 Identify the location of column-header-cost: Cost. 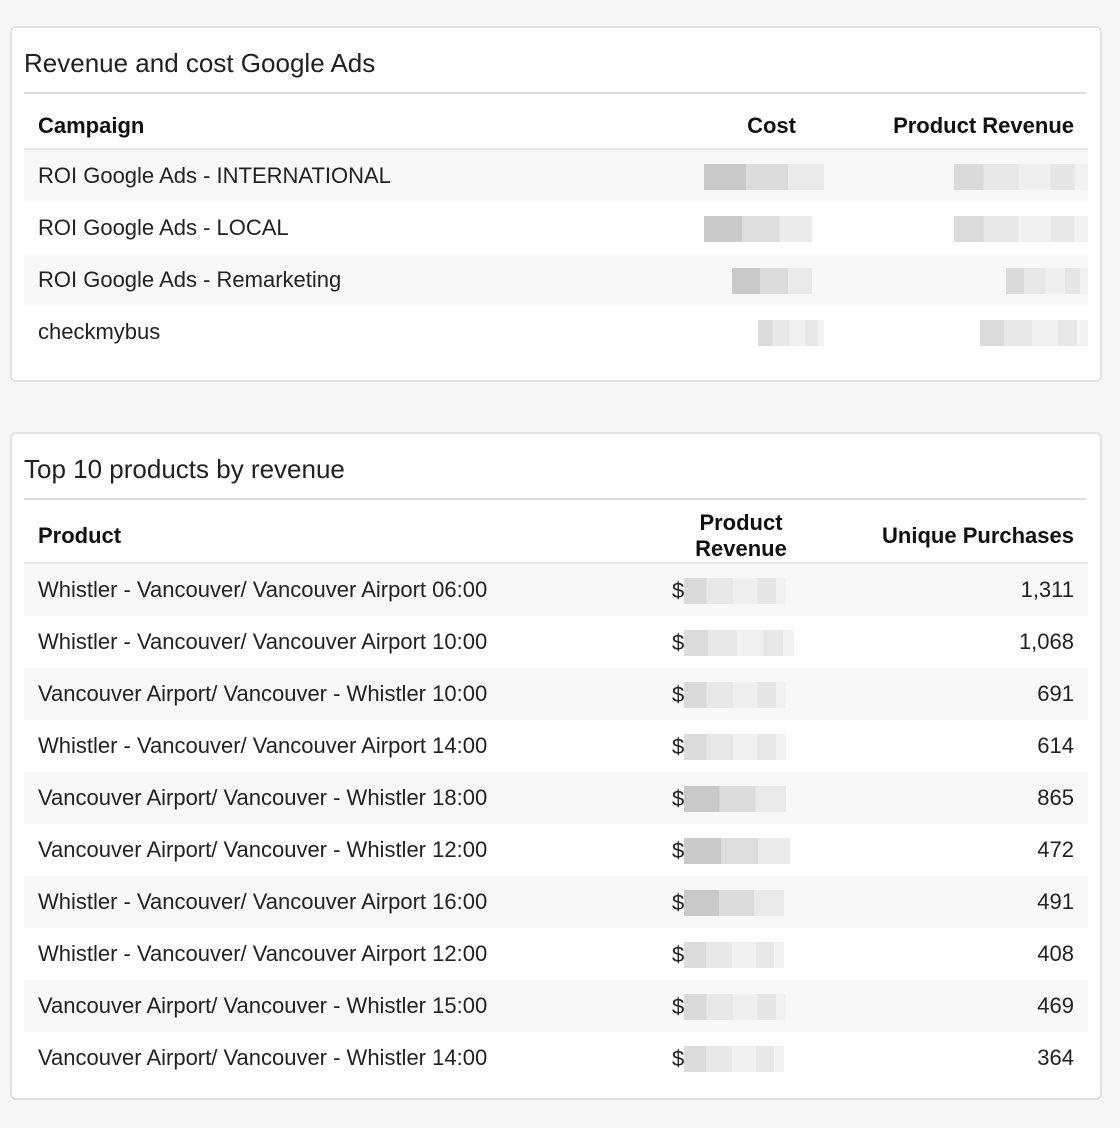
(724, 127).